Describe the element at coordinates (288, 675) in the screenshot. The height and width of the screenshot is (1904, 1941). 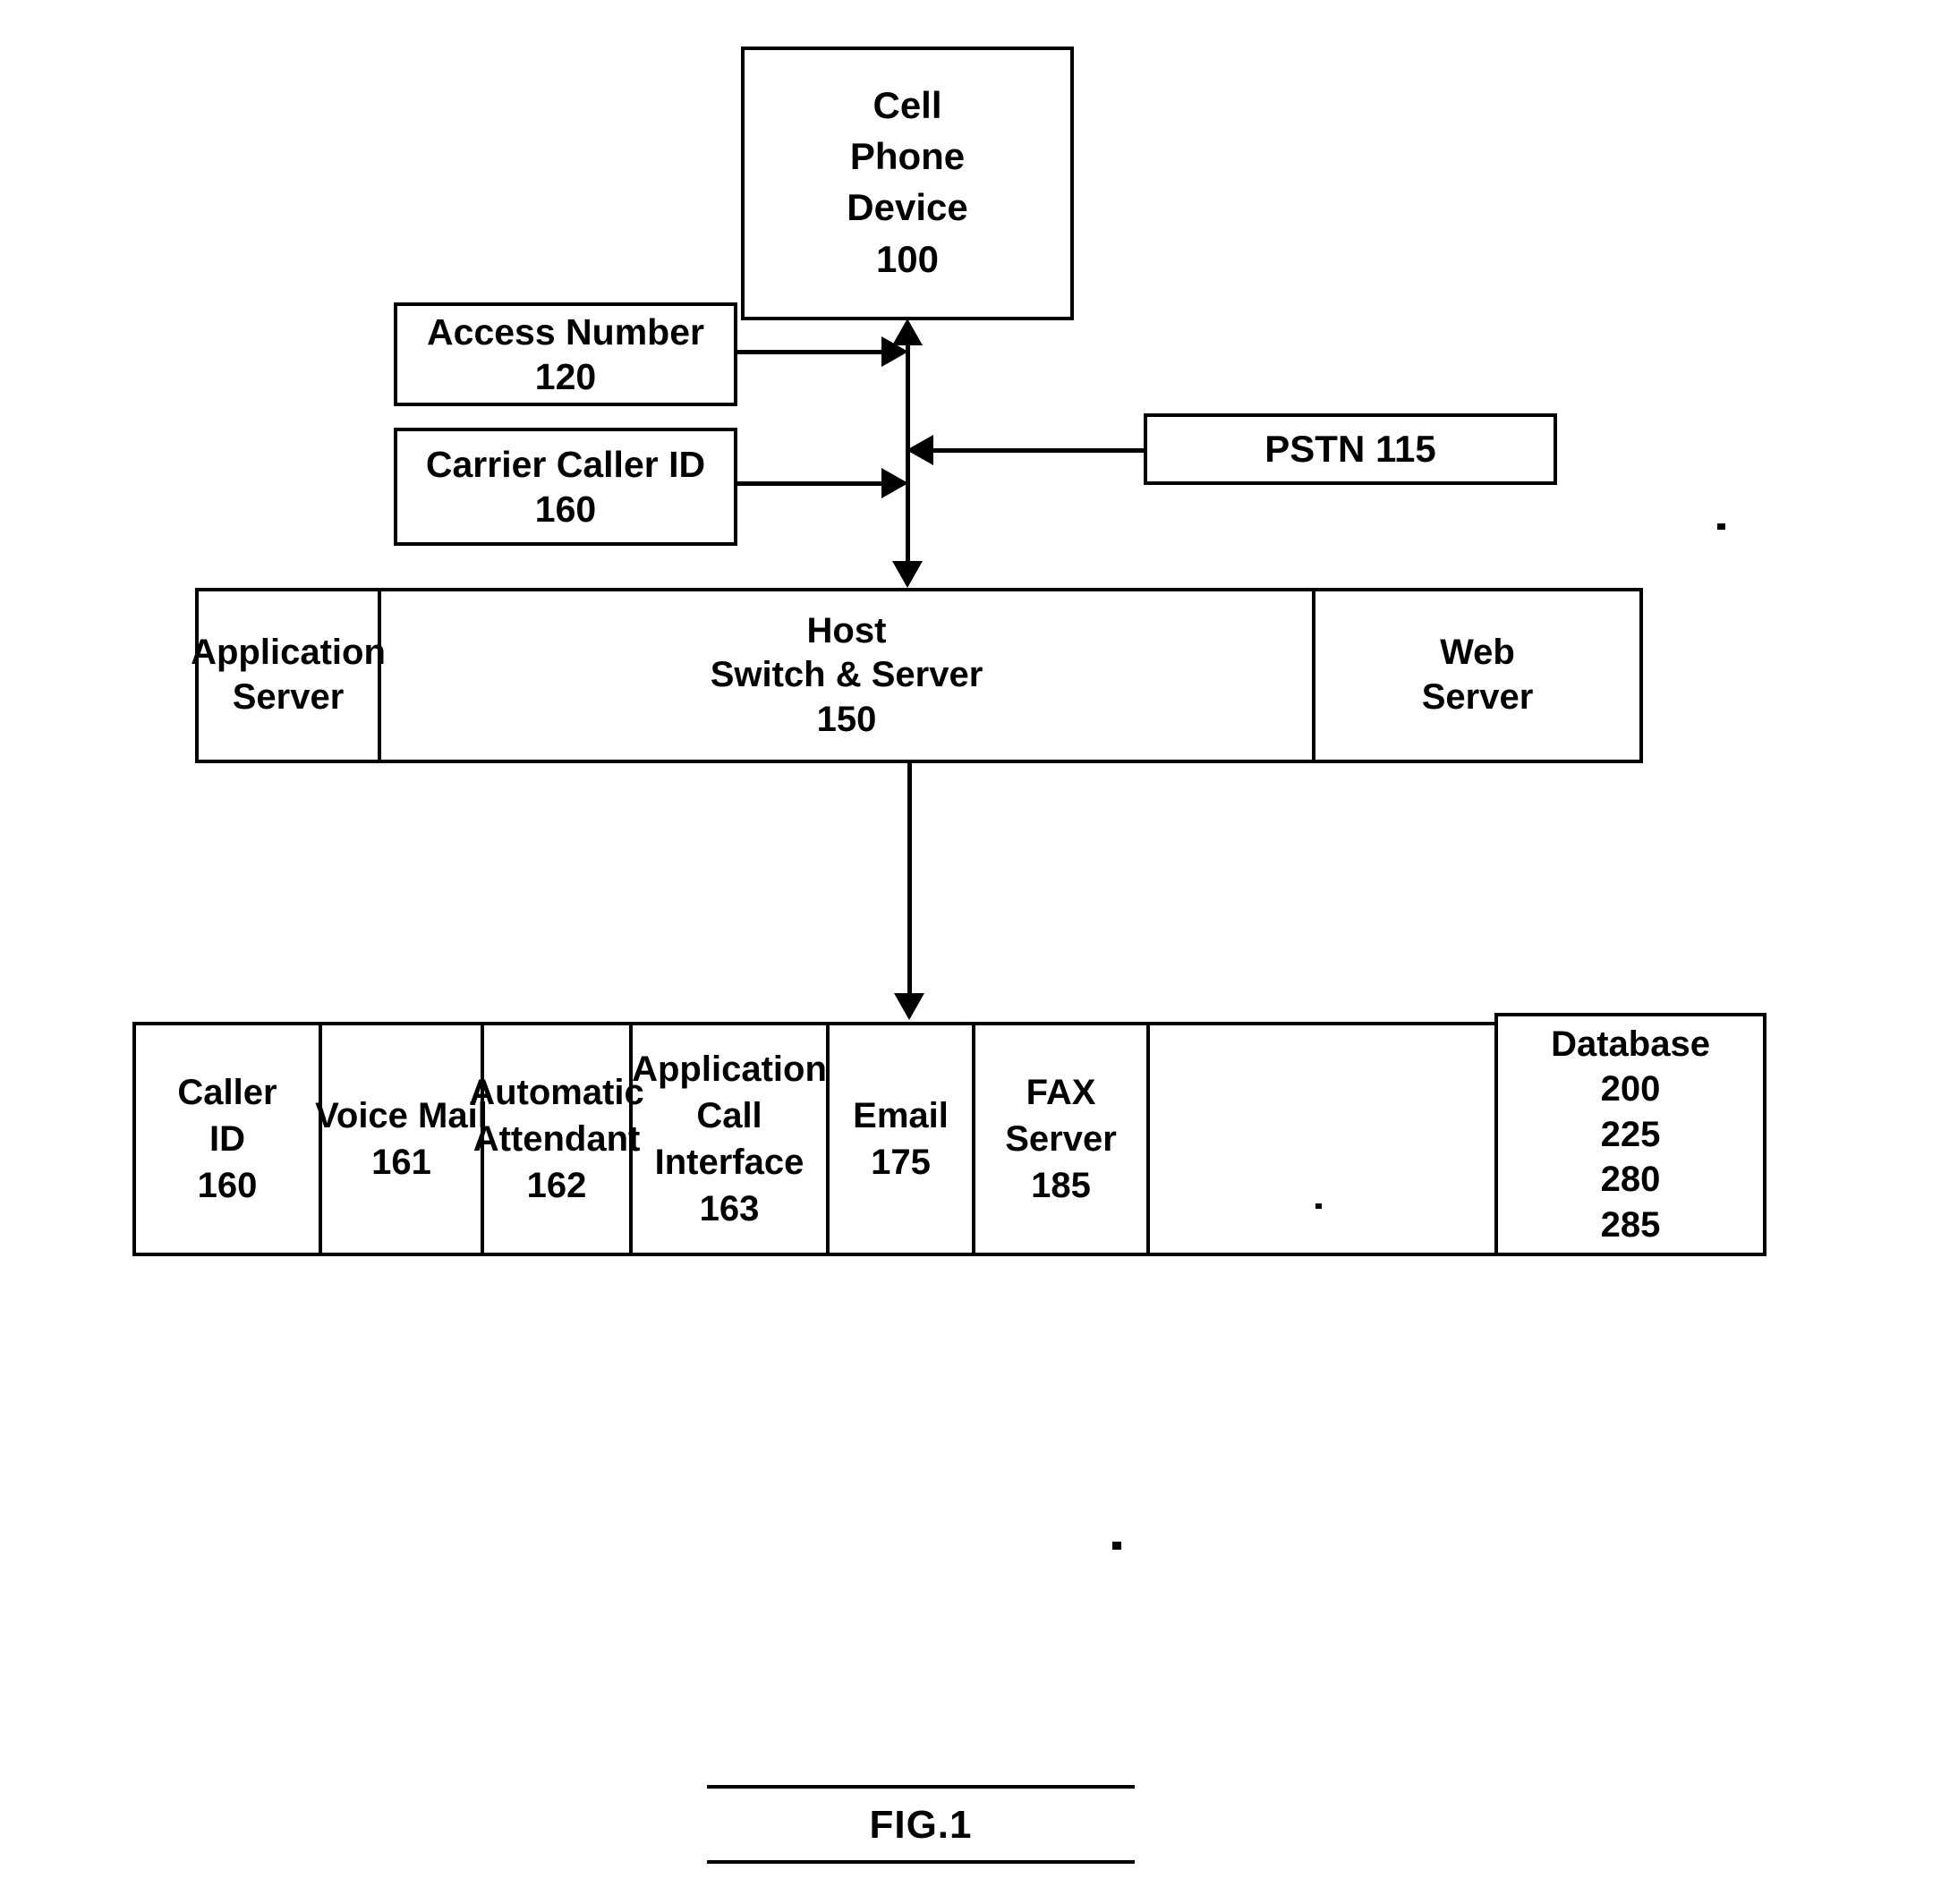
I see `host-cell-application-server: Application Server` at that location.